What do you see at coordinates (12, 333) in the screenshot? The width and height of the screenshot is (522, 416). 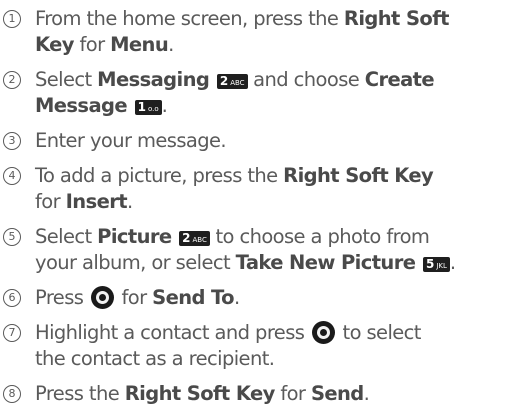 I see `step-number: 7` at bounding box center [12, 333].